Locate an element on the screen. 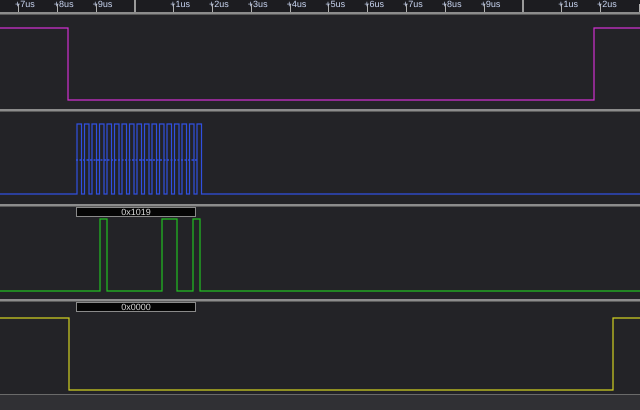 The width and height of the screenshot is (640, 410). tick-label: +6us is located at coordinates (374, 4).